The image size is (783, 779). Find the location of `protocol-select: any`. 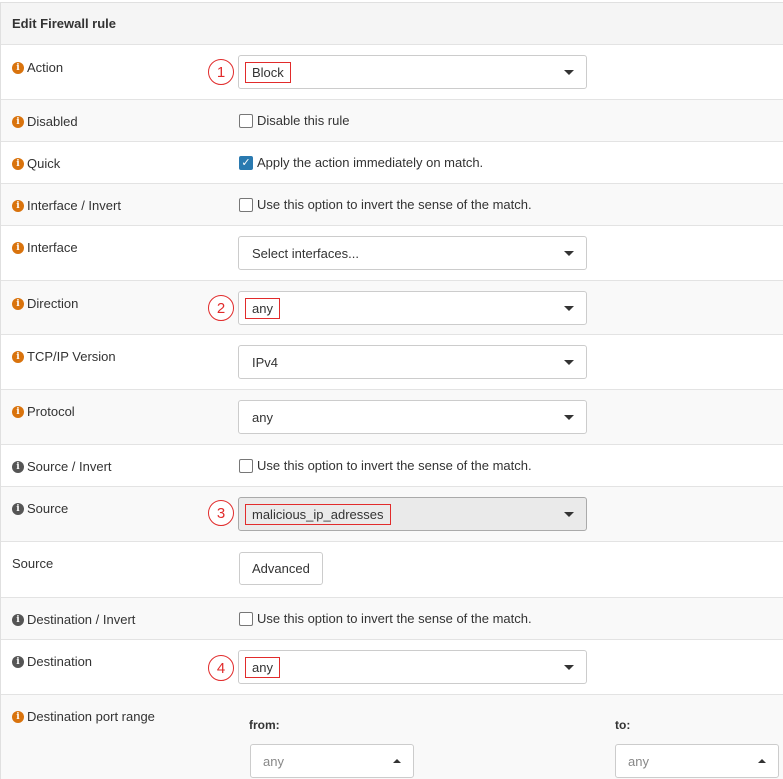

protocol-select: any is located at coordinates (412, 417).